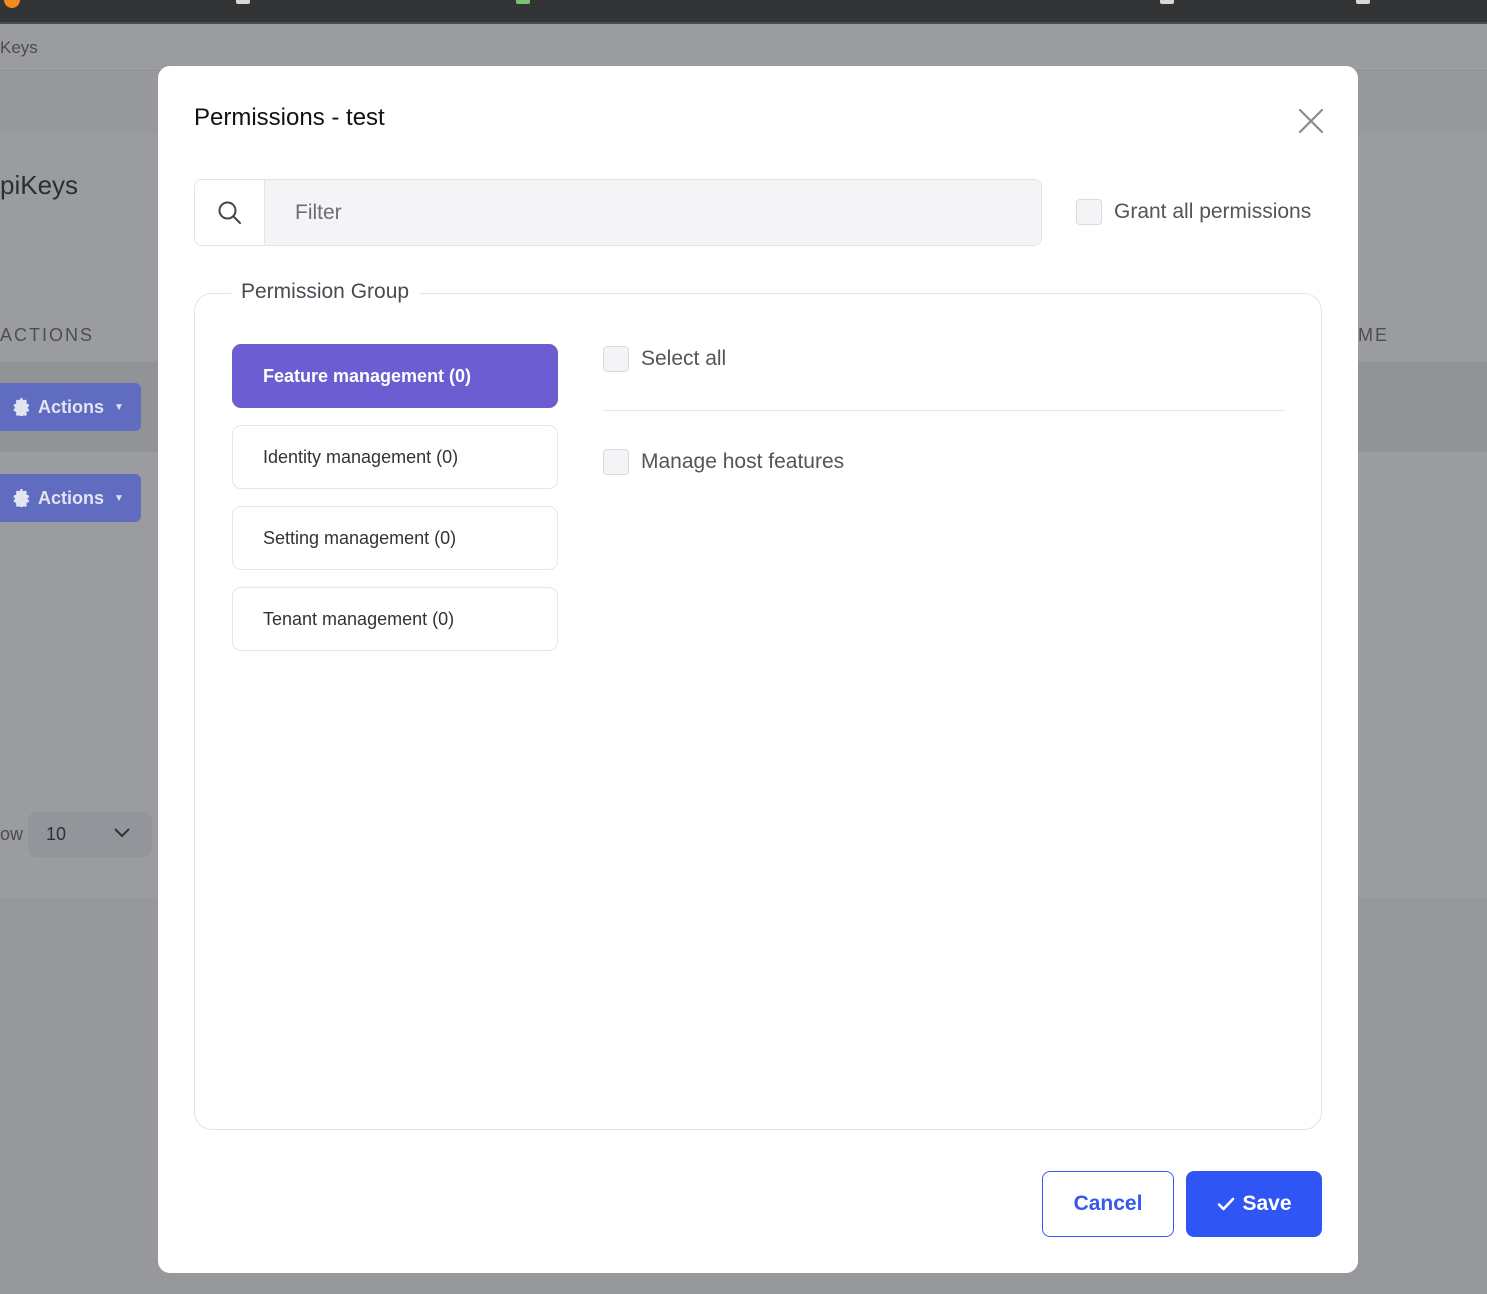  Describe the element at coordinates (944, 462) in the screenshot. I see `permission-row-manage-host-features: Manage host features` at that location.